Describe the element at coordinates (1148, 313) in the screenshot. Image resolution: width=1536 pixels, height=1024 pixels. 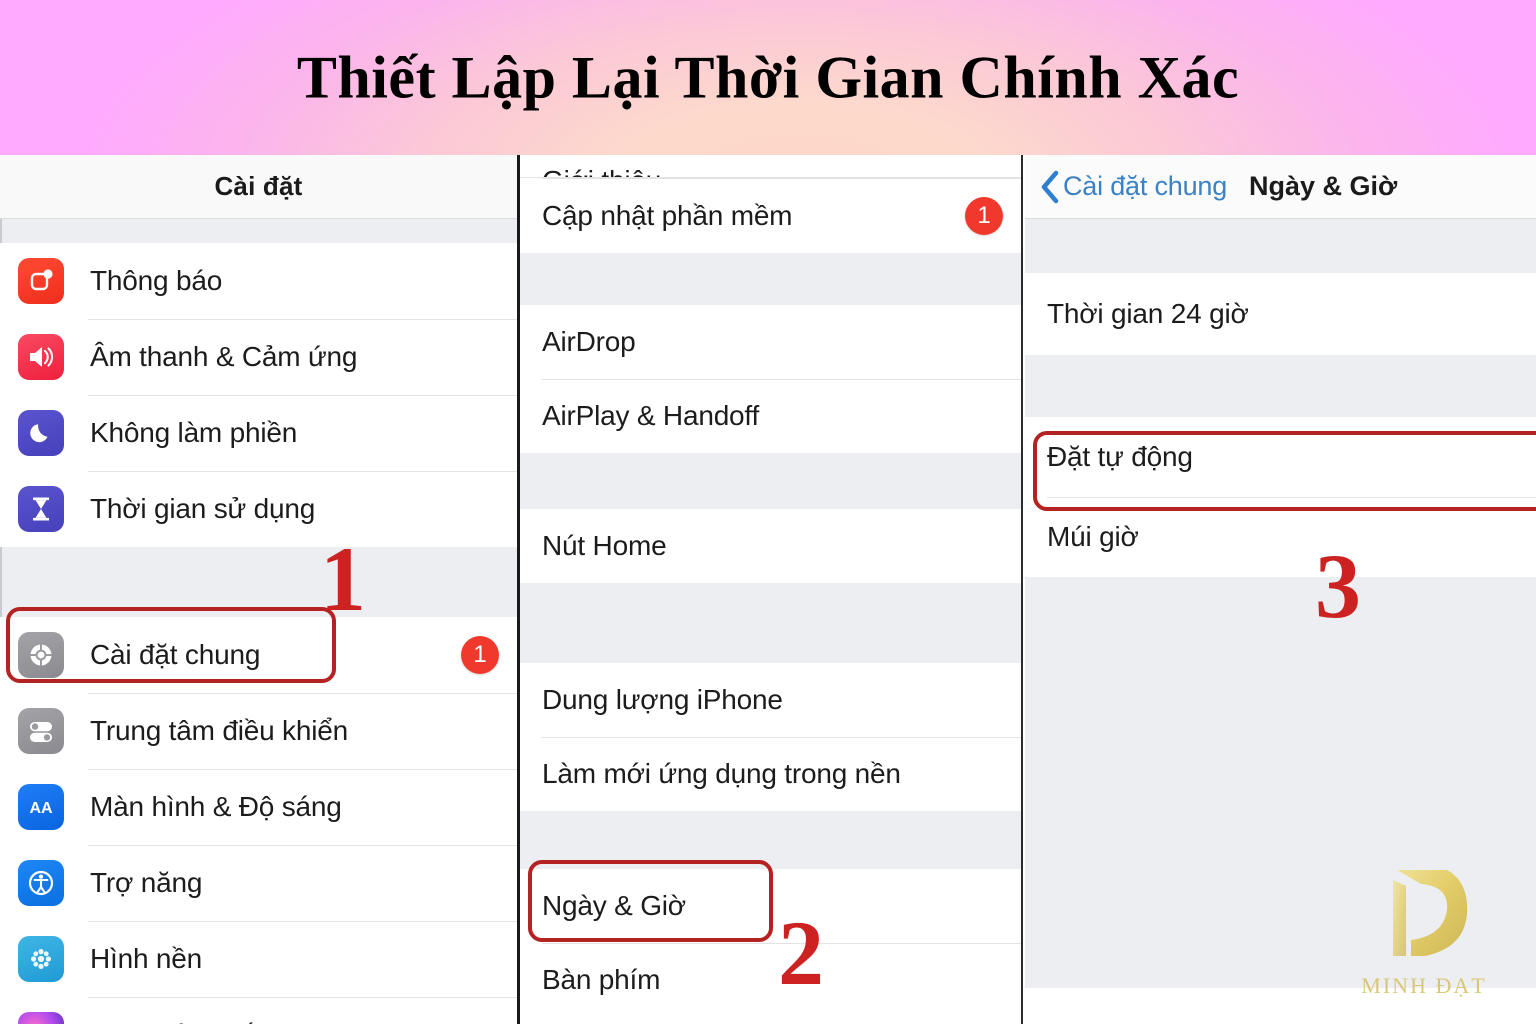
I see `list-item-label: Thời gian 24 giờ` at that location.